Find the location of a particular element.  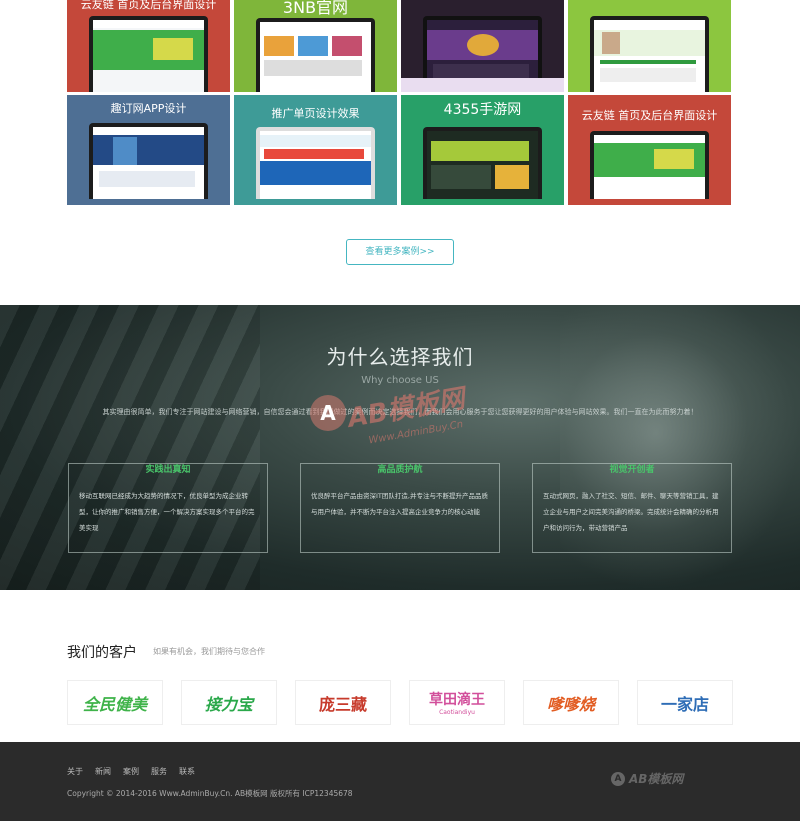

footer-link-cases: 案例 is located at coordinates (131, 771).